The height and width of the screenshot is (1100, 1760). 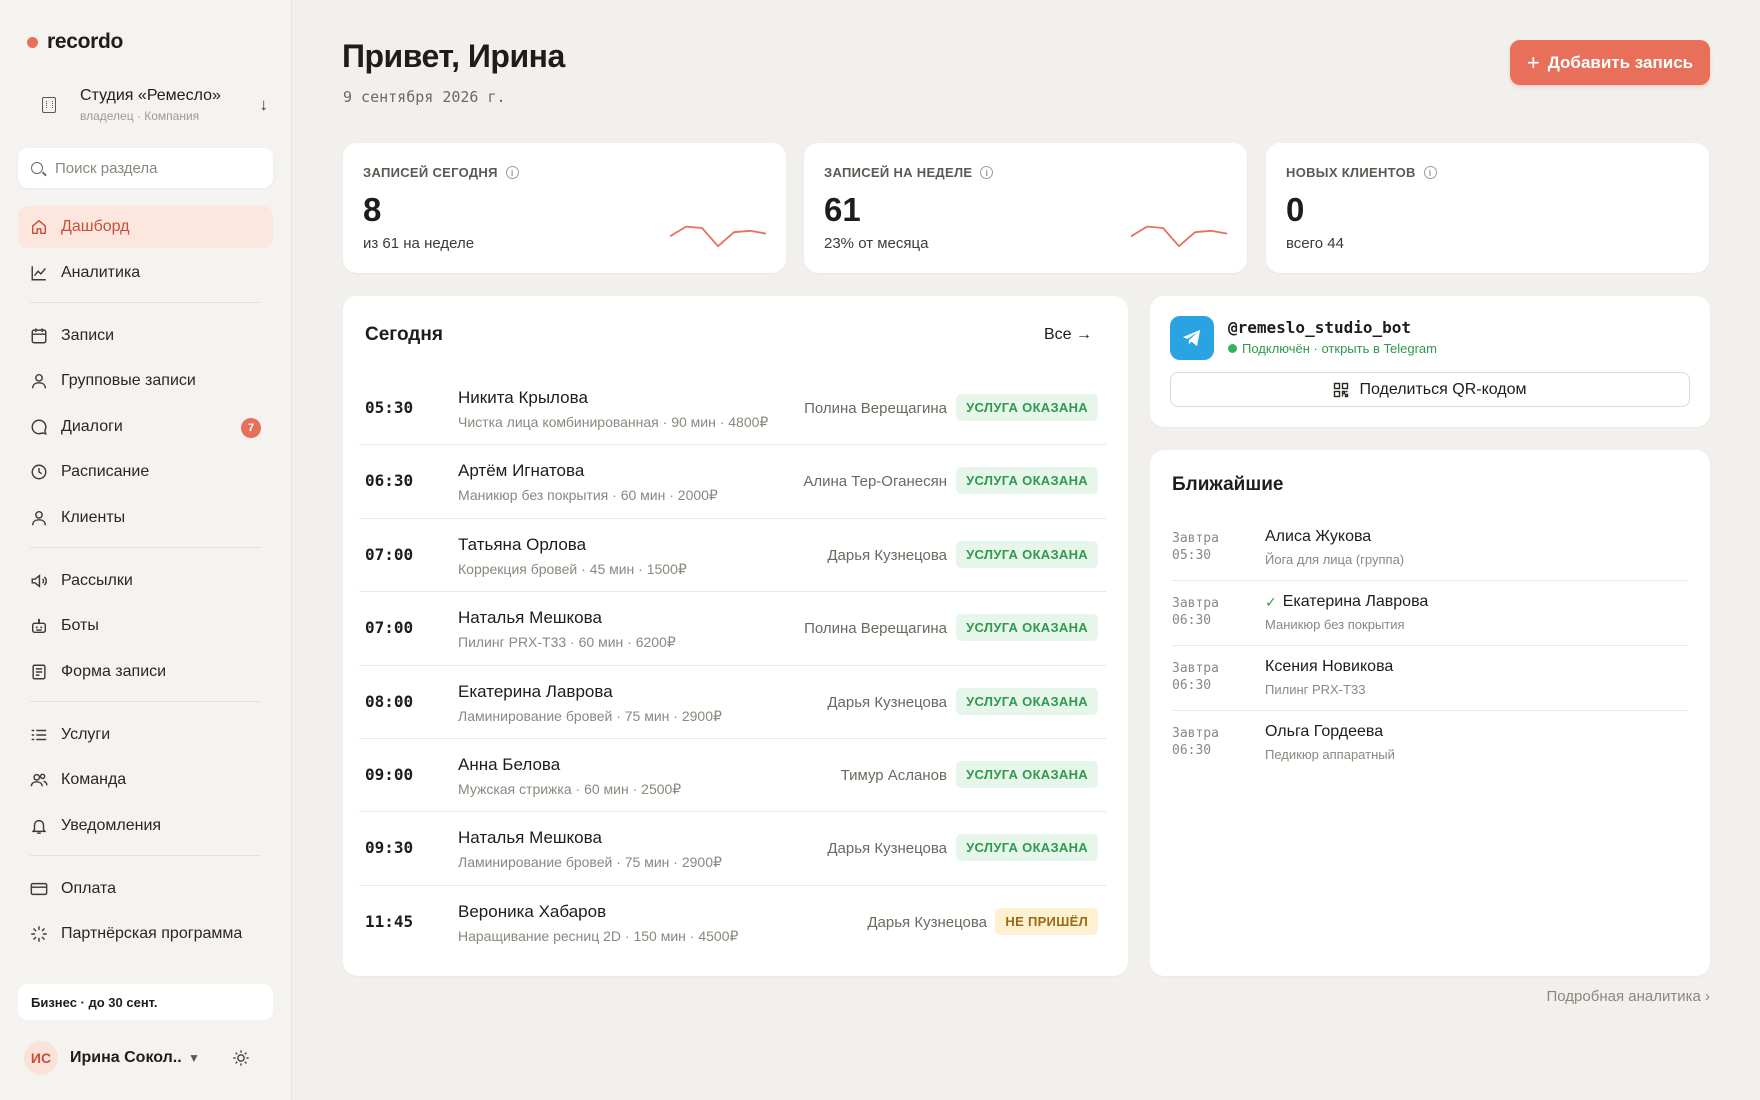 I want to click on list-item: Завтра 06:30 Ксения Новикова Пилинг PRX-T33, so click(x=1430, y=678).